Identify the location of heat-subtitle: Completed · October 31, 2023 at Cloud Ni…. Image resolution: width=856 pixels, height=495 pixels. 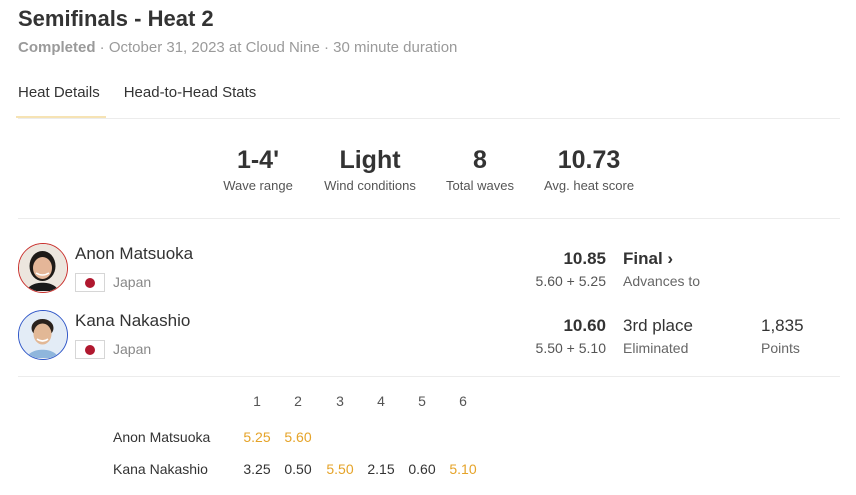
(237, 47).